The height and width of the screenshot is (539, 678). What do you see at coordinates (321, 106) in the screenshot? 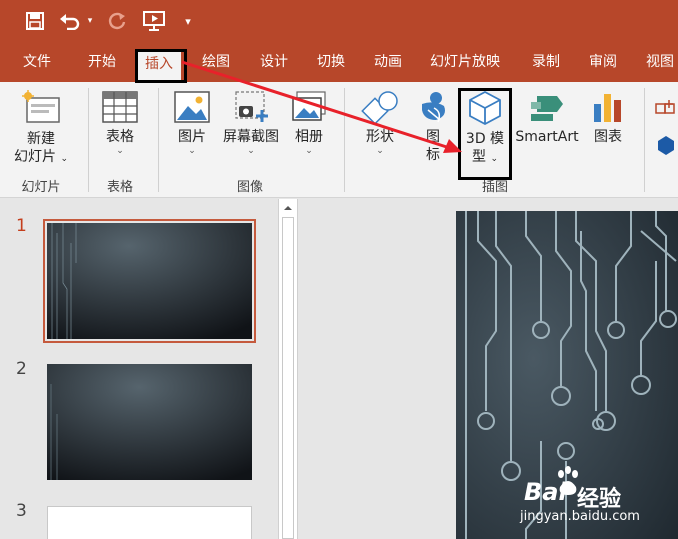
I see `annotation-arrow` at bounding box center [321, 106].